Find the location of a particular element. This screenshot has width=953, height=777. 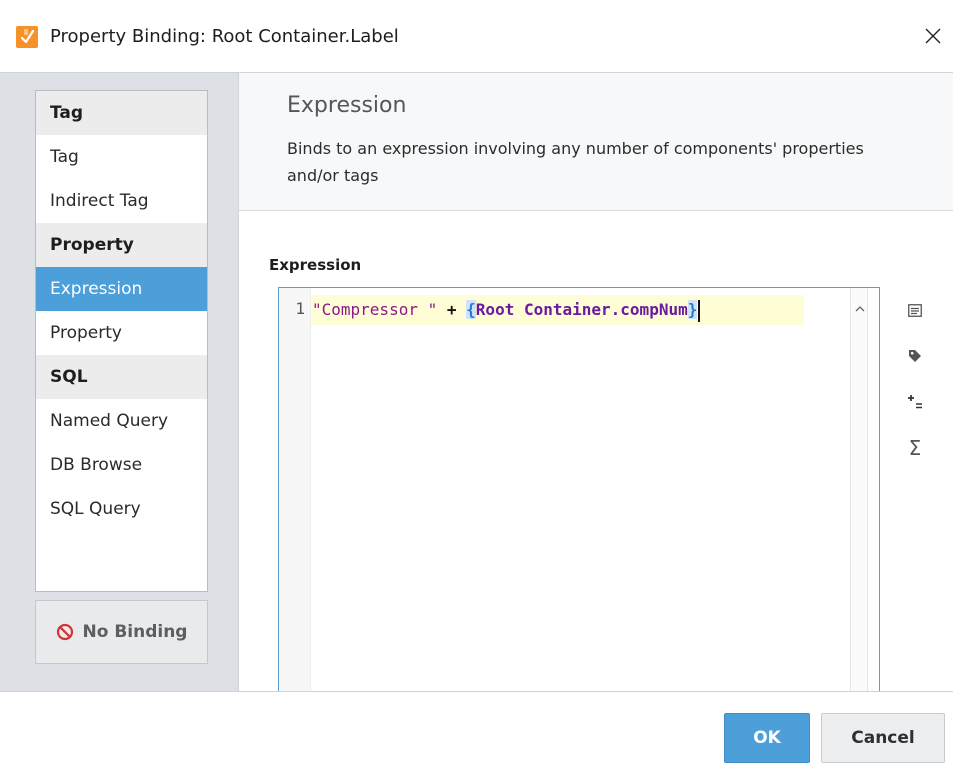

dialog-footer: OK Cancel is located at coordinates (476, 734).